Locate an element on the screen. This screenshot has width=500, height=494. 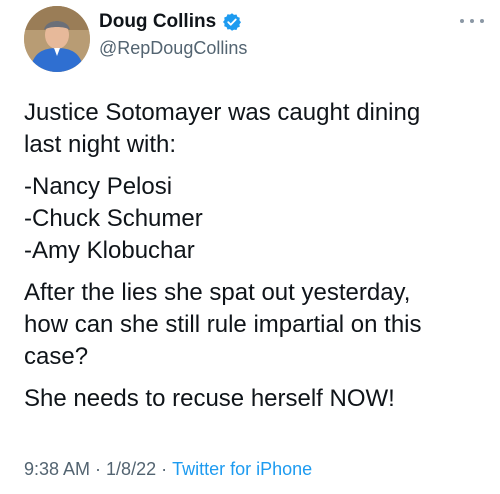
tweet-source-link: Twitter for iPhone is located at coordinates (242, 469).